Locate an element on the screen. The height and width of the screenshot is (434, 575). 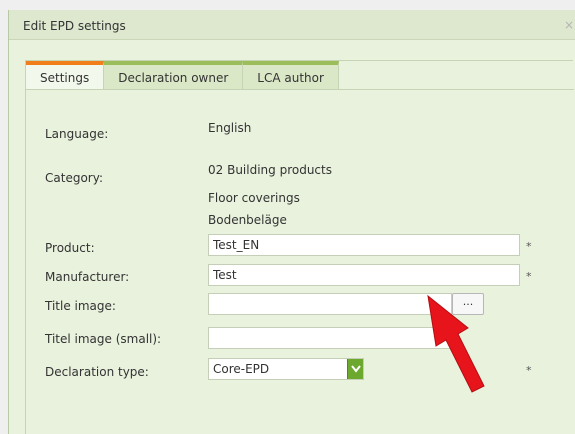
declaration-type-value: Core-EPD is located at coordinates (241, 369).